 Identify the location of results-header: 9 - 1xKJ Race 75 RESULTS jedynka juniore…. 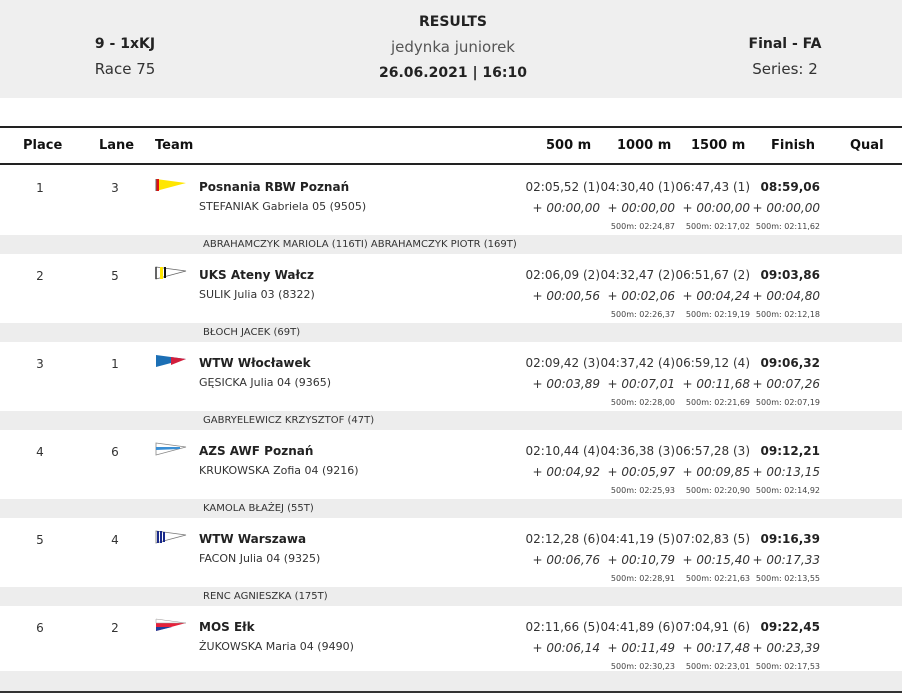
(451, 49).